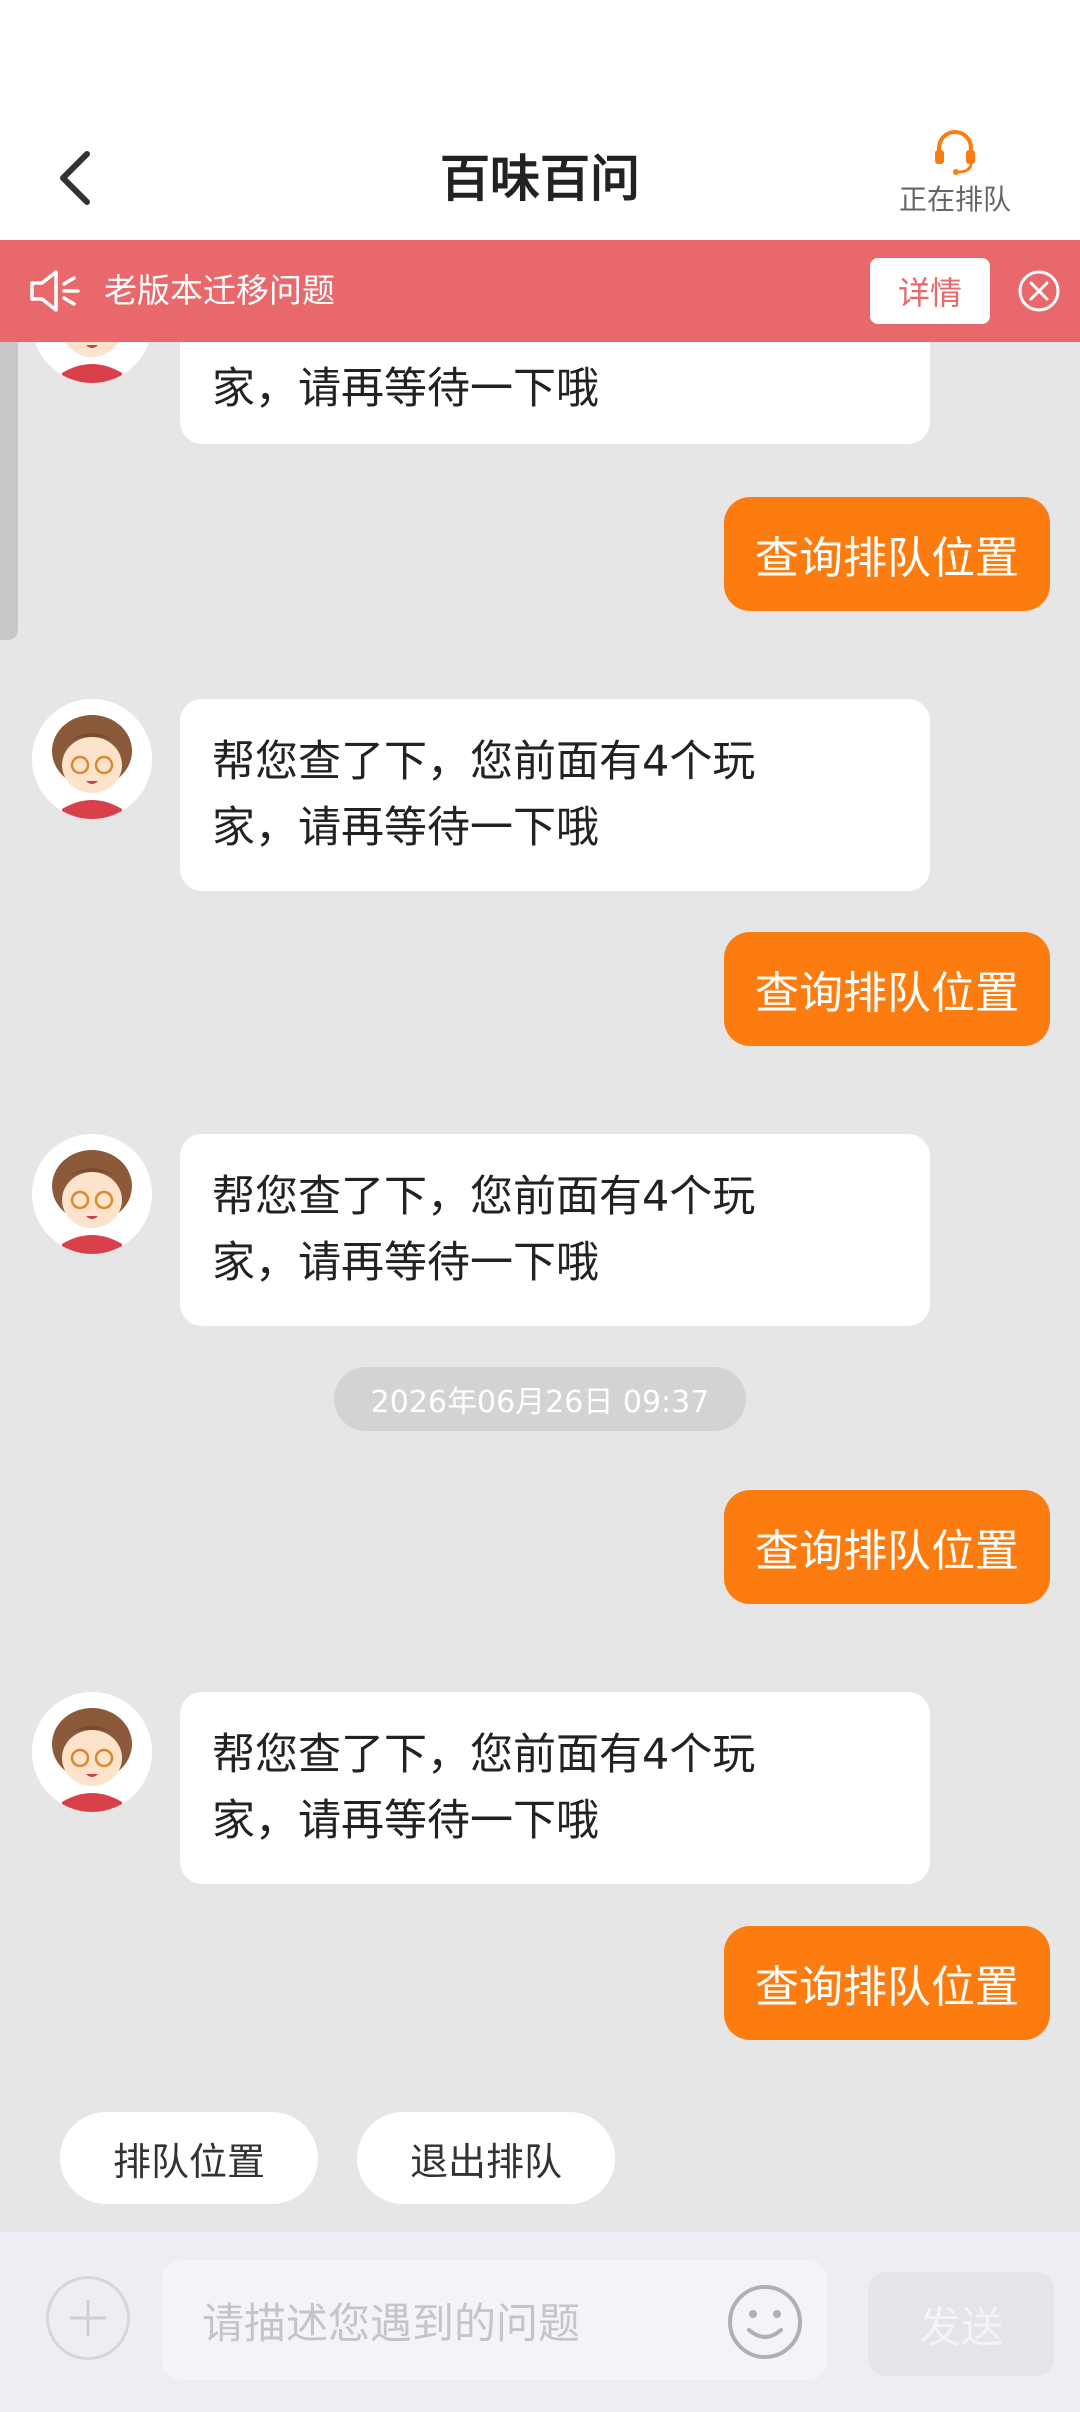 The height and width of the screenshot is (2412, 1080). Describe the element at coordinates (930, 291) in the screenshot. I see `notice-detail-button: 详情` at that location.